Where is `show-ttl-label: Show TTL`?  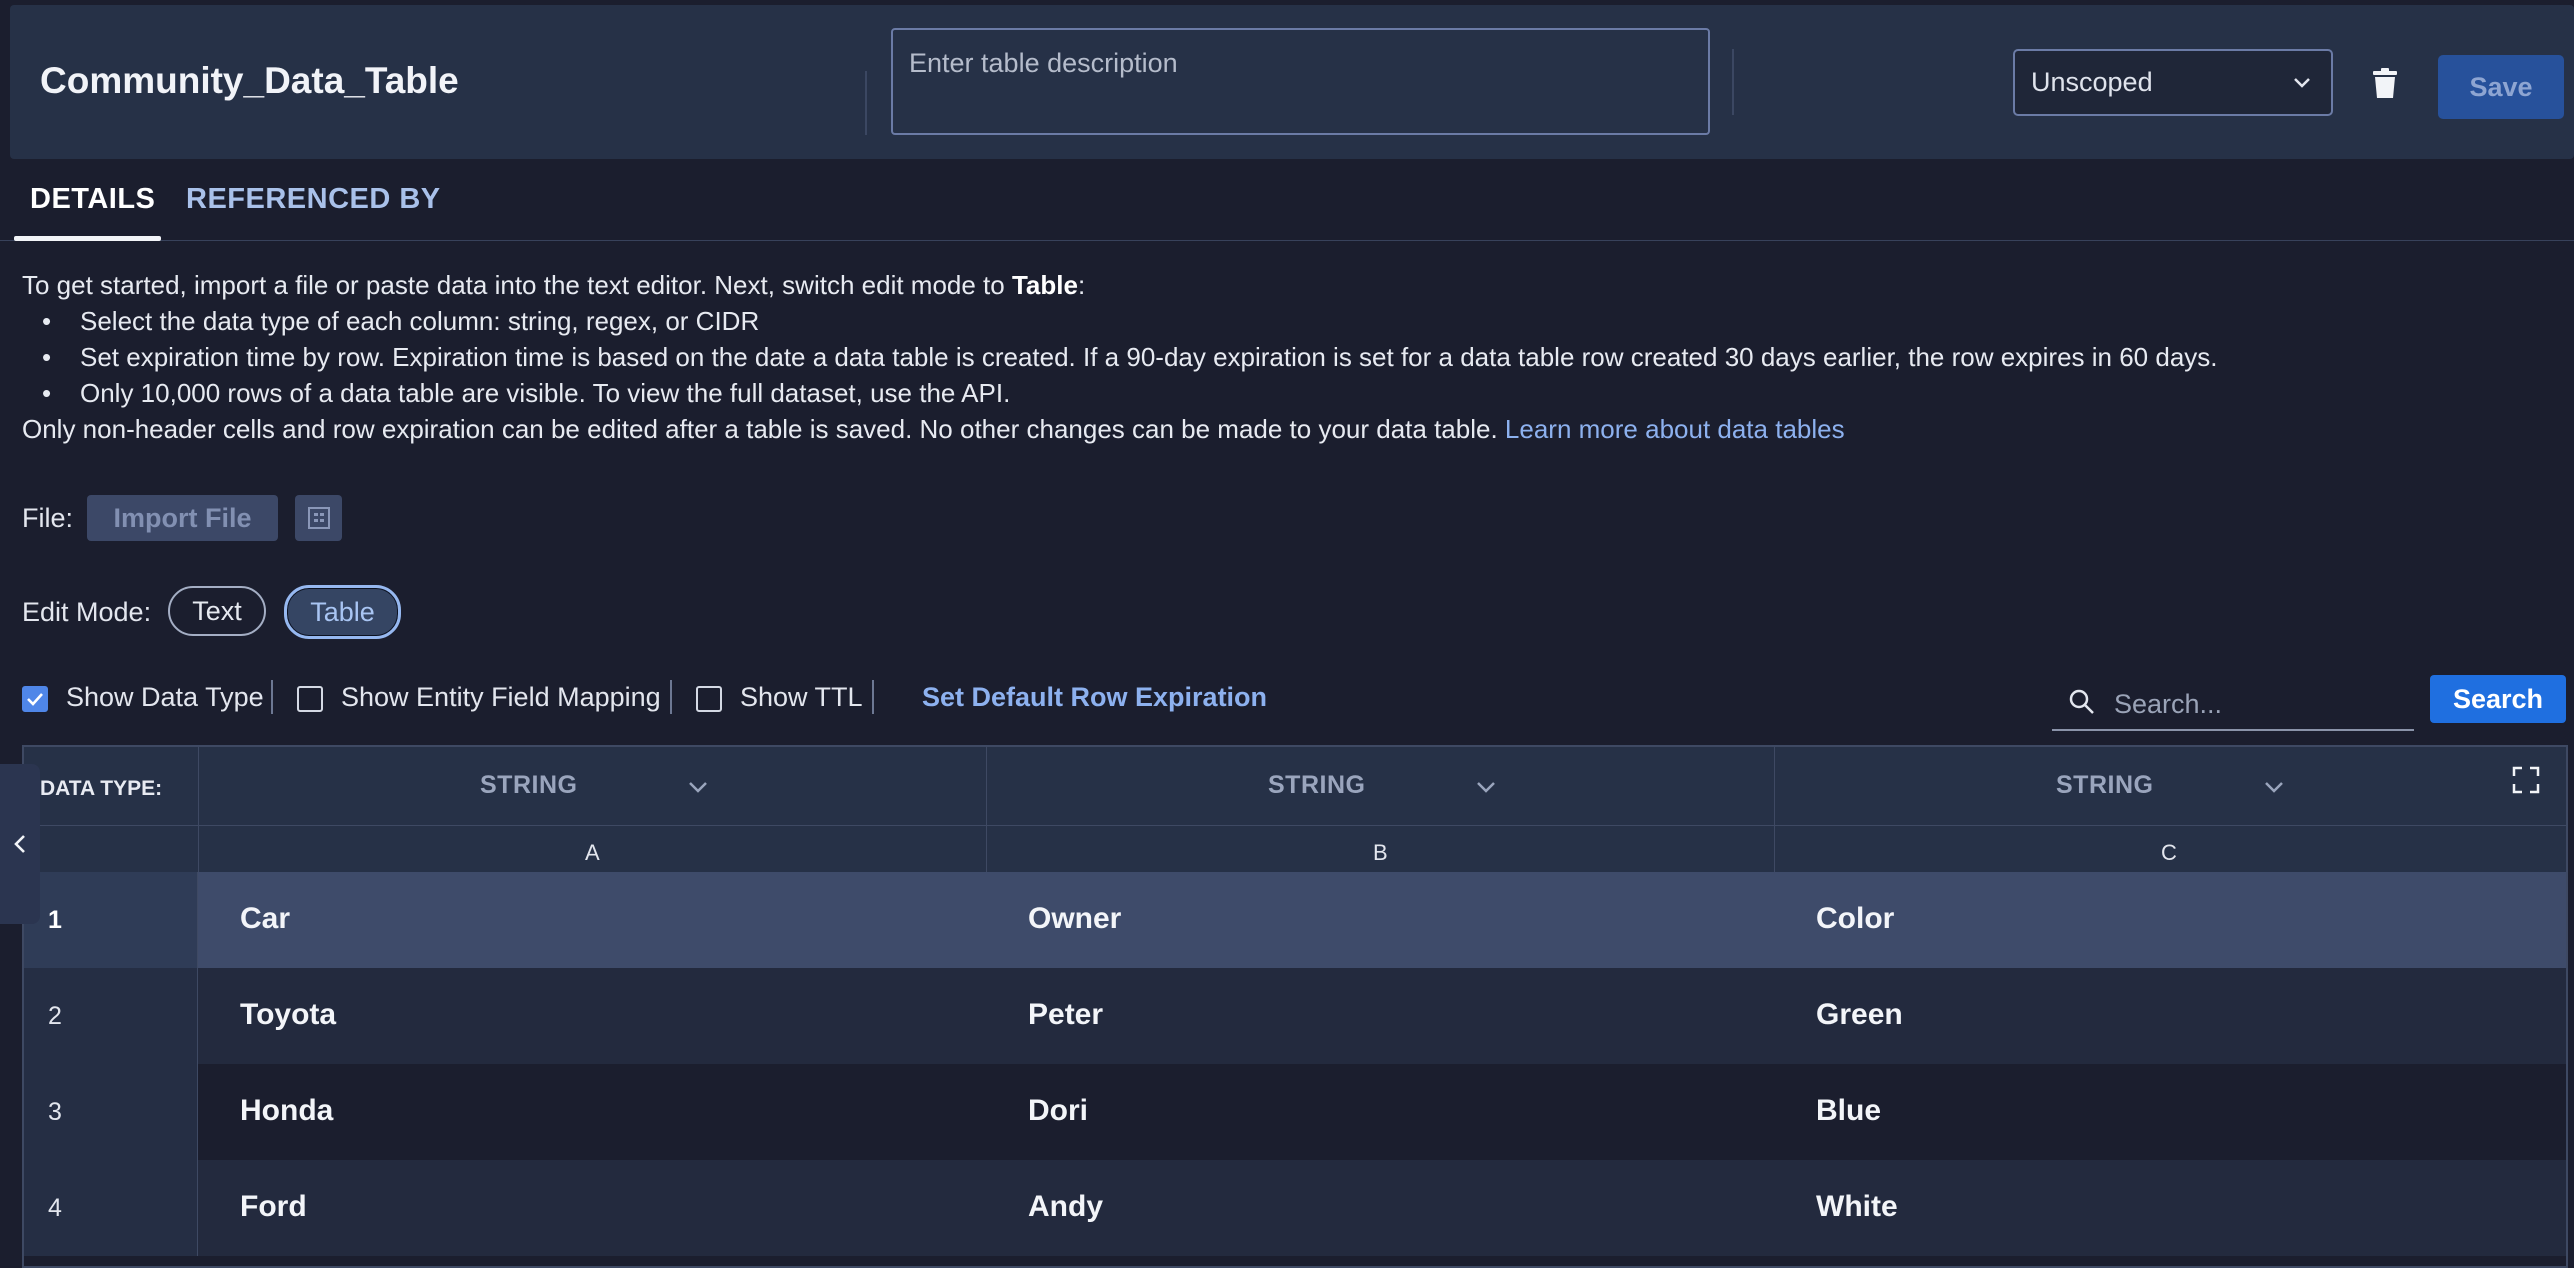
show-ttl-label: Show TTL is located at coordinates (801, 697).